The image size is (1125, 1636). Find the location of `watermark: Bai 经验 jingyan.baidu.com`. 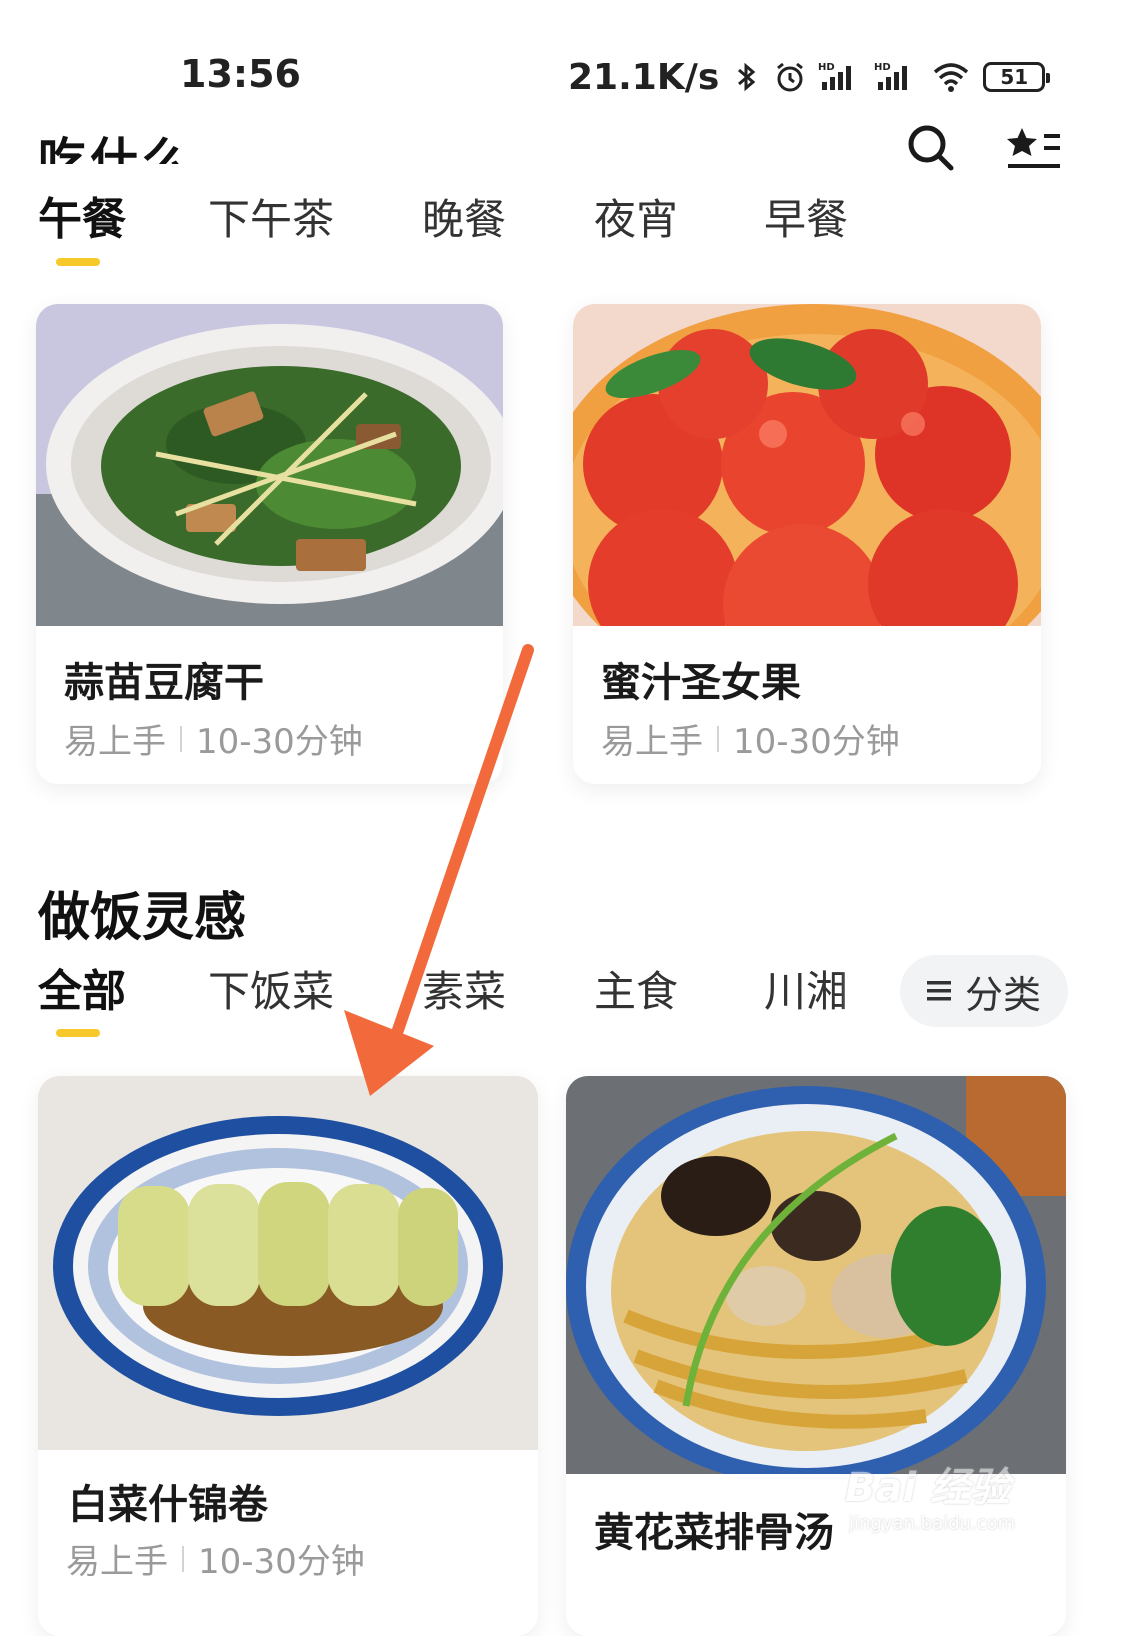

watermark: Bai 经验 jingyan.baidu.com is located at coordinates (945, 1502).